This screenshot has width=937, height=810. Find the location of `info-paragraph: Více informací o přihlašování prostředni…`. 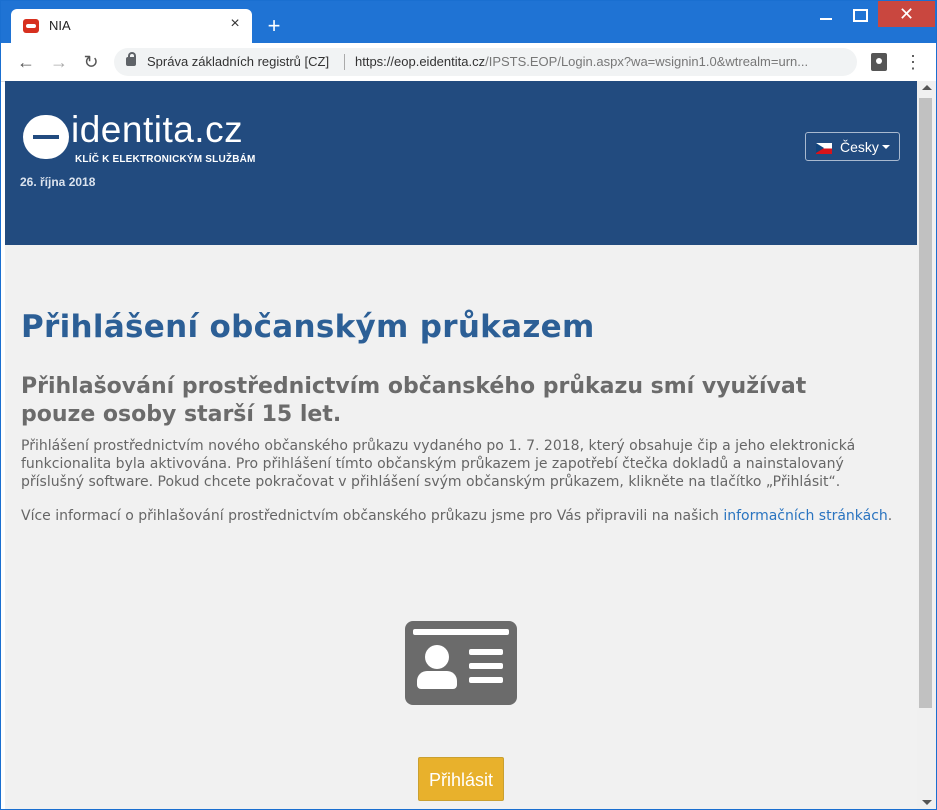

info-paragraph: Více informací o přihlašování prostředni… is located at coordinates (461, 516).